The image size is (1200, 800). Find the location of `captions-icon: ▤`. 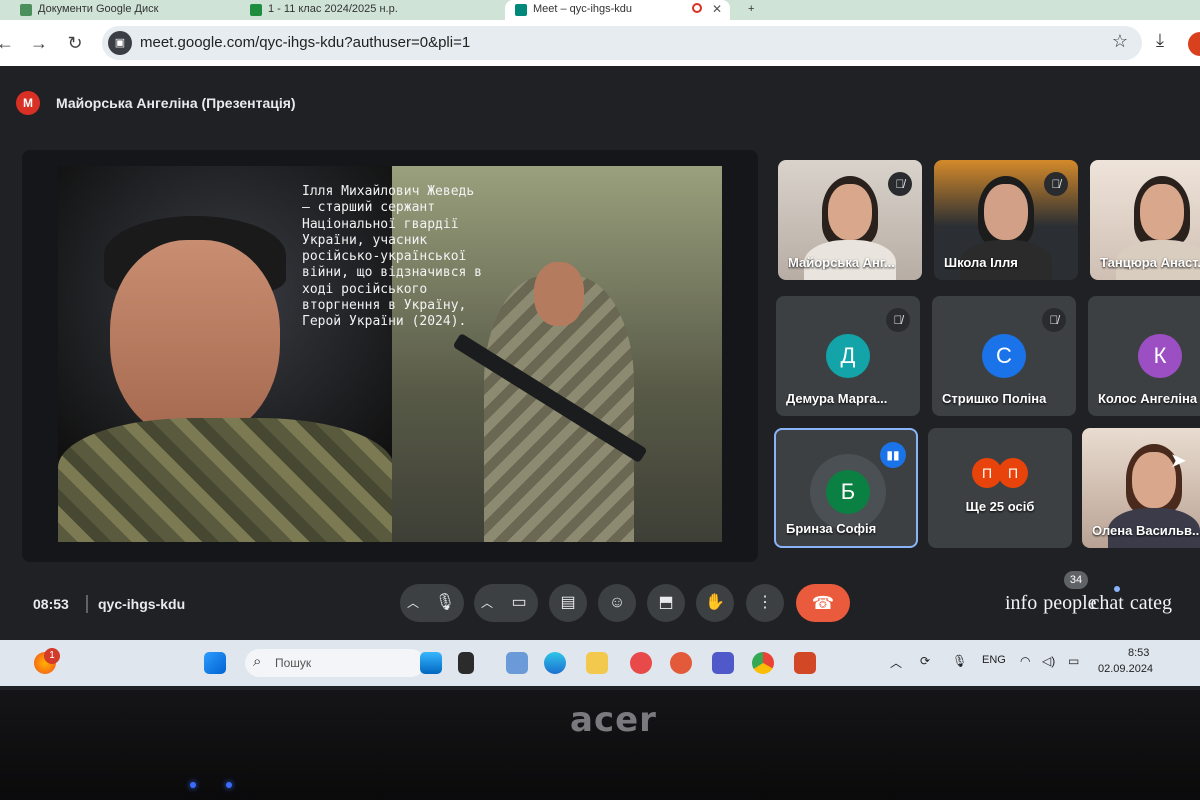

captions-icon: ▤ is located at coordinates (568, 602).